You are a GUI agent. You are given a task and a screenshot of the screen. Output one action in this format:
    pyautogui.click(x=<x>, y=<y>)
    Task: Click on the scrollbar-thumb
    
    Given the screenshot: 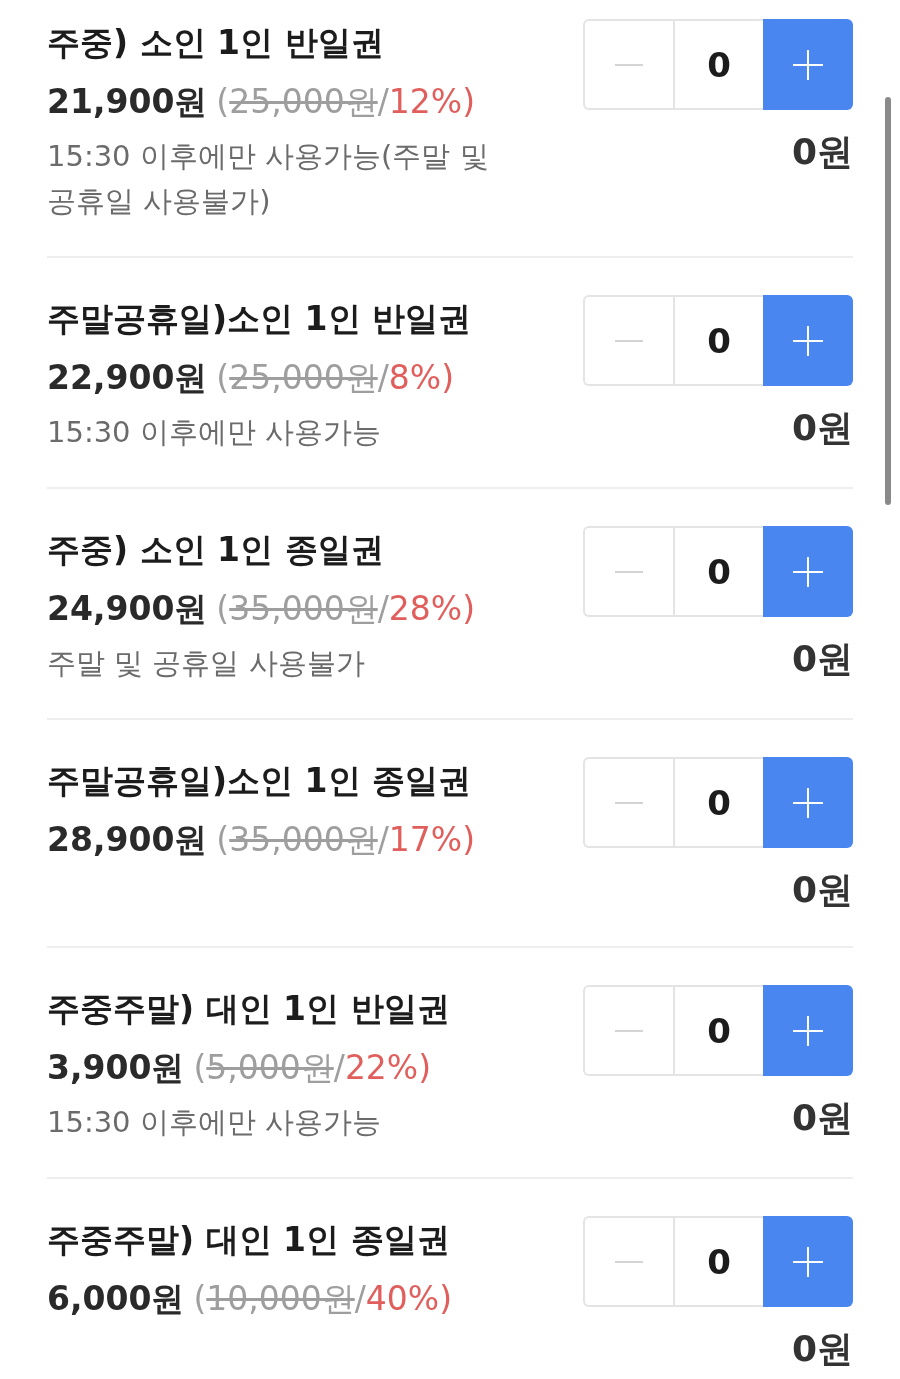 What is the action you would take?
    pyautogui.click(x=888, y=301)
    